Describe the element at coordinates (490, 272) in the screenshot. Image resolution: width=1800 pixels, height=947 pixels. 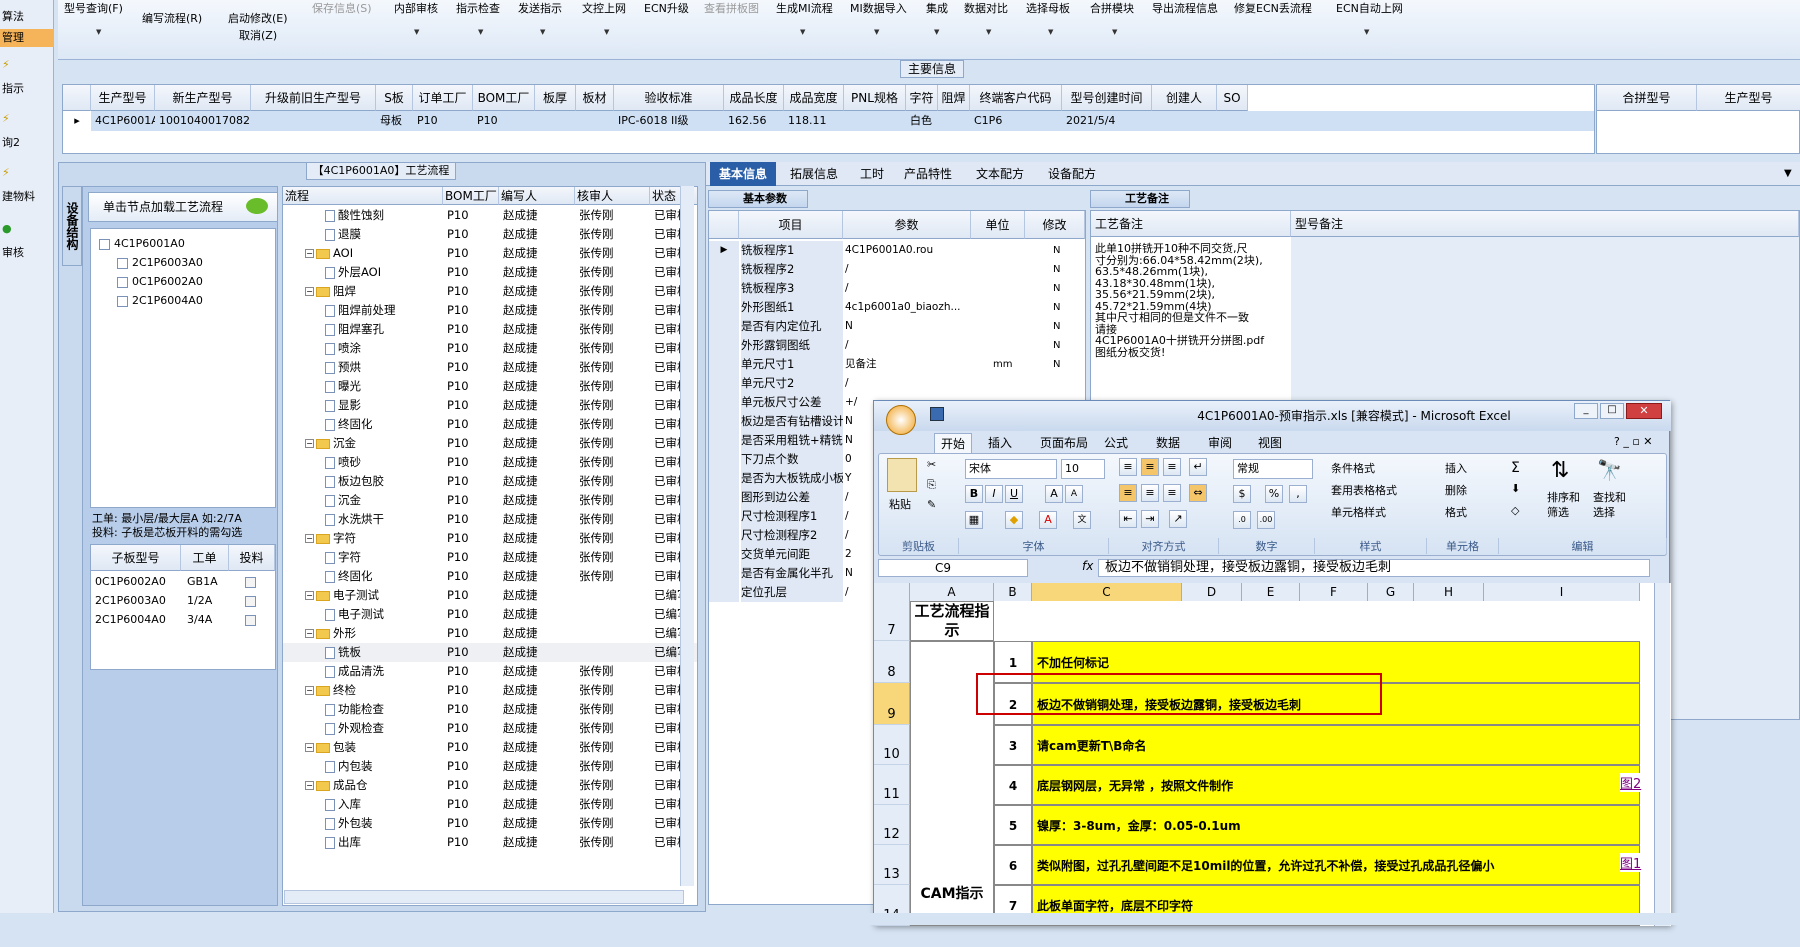
I see `table-row: 外层AOI P10 赵成捷 张传刚 已审核` at that location.